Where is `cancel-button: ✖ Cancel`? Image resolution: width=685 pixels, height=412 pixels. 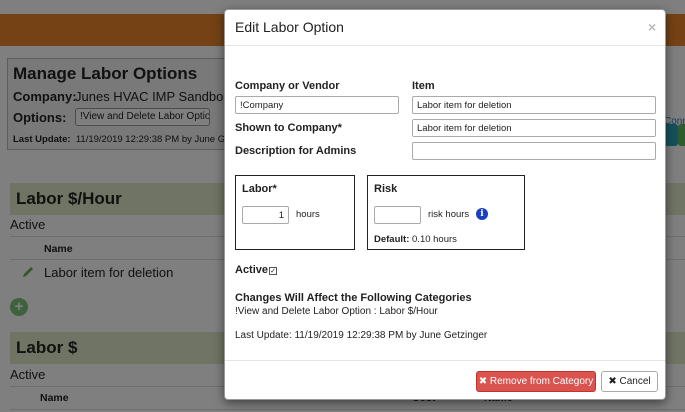 cancel-button: ✖ Cancel is located at coordinates (629, 381).